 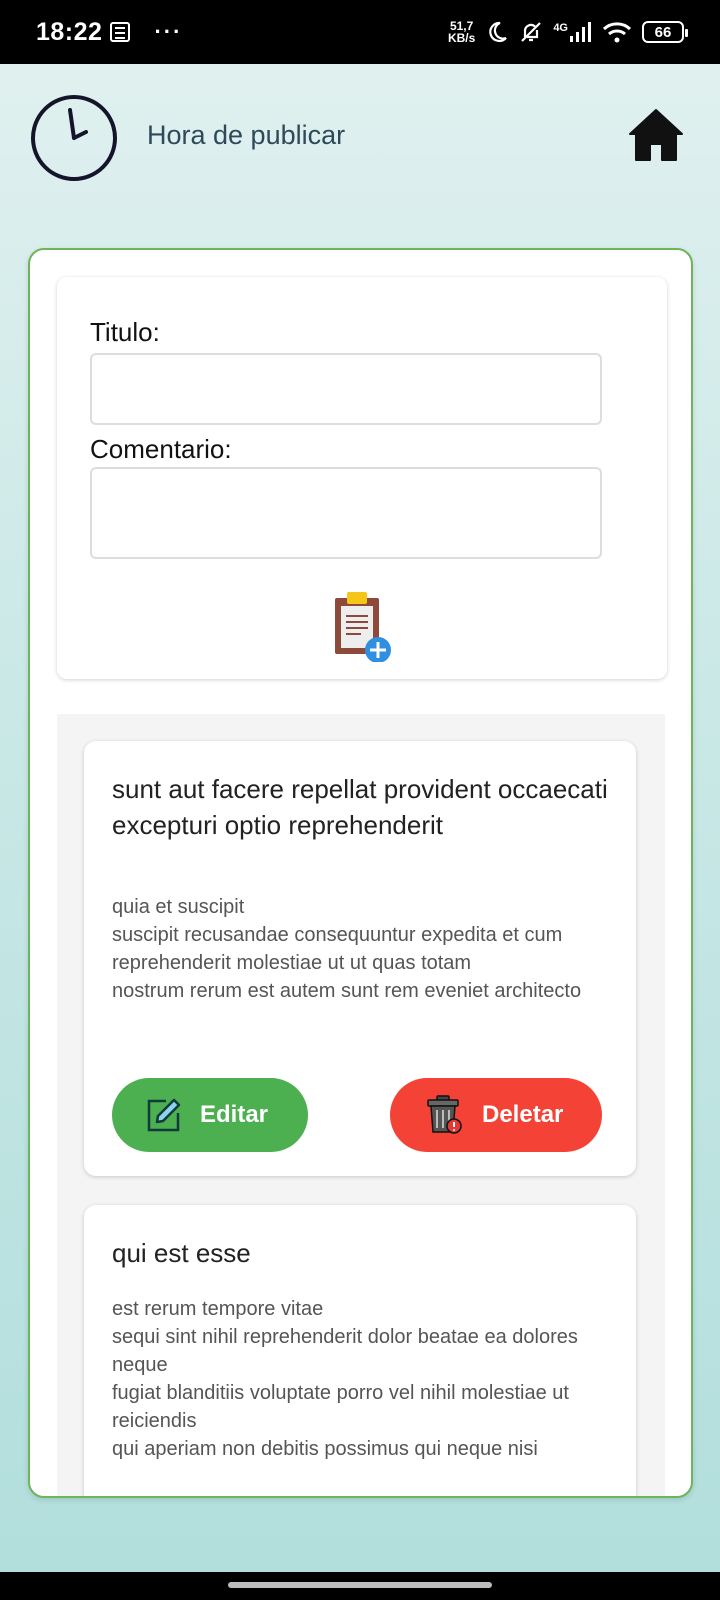 I want to click on post-body-line: est rerum tempore vitae, so click(x=218, y=1309).